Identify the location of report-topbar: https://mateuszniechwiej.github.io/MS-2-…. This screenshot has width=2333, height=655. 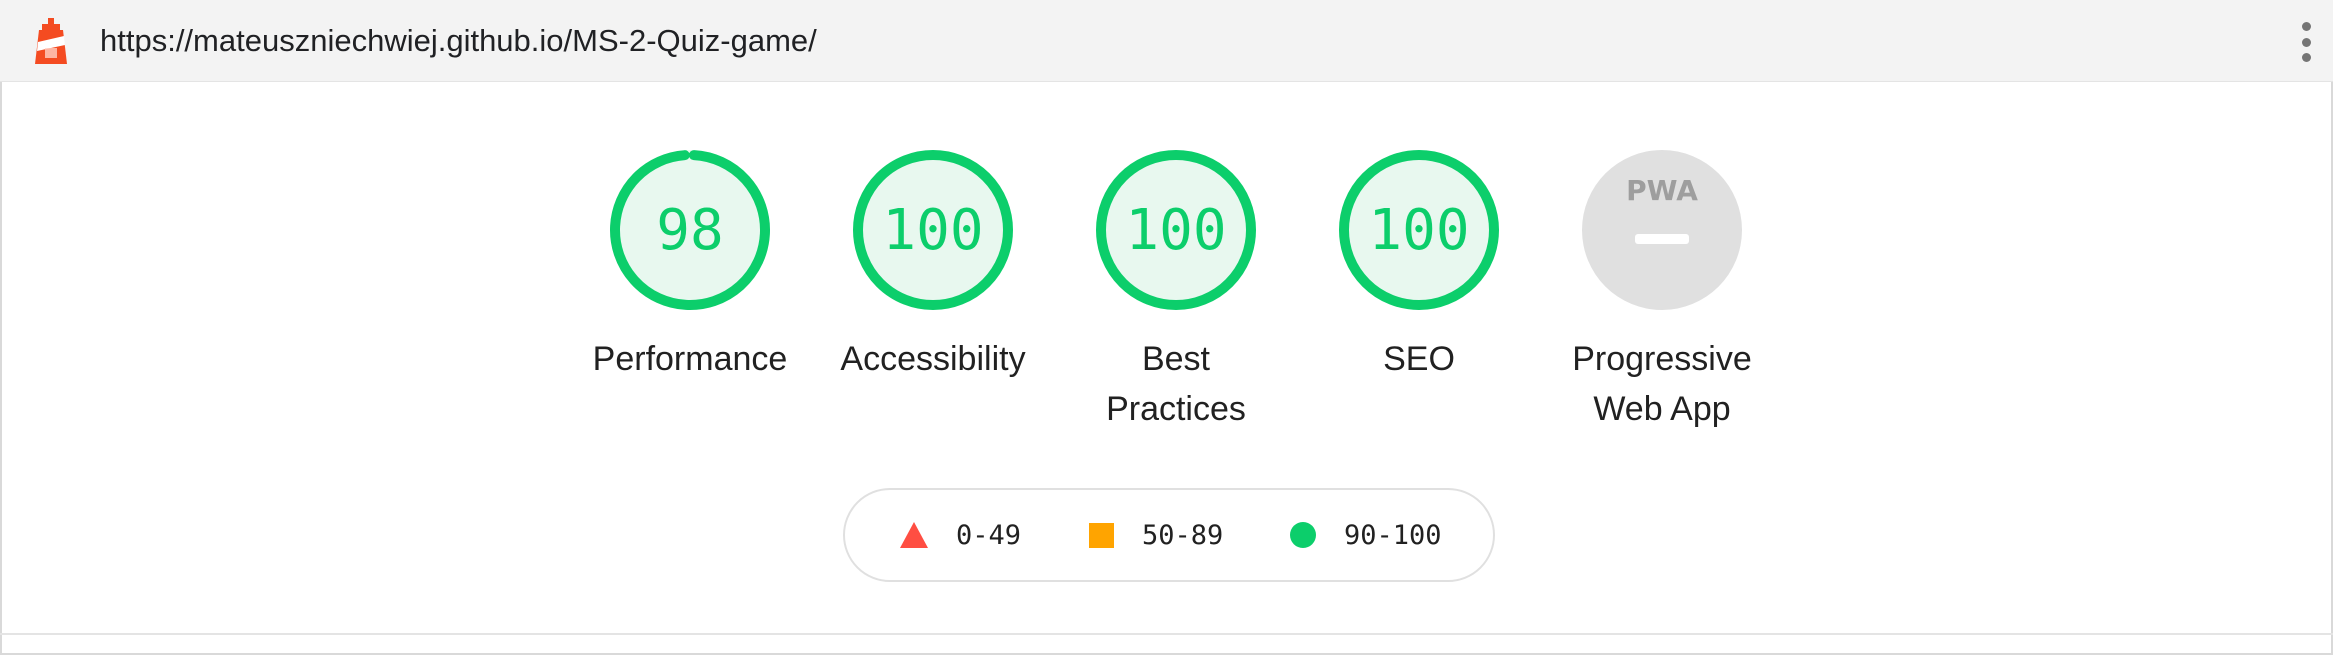
(1166, 41).